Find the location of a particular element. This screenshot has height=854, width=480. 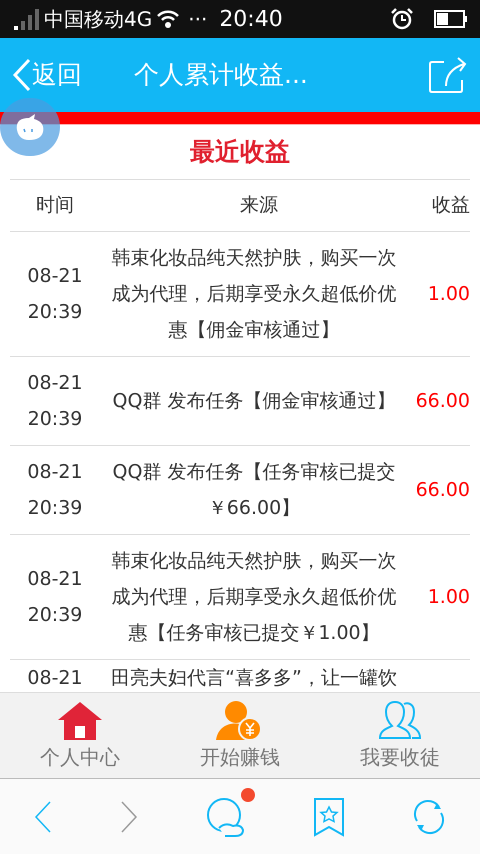

source-cell-text: 韩束化妆品纯天然护肤，购买一次成为代理，后期享受永久超低价优惠【佣金审核通过】 is located at coordinates (254, 294).